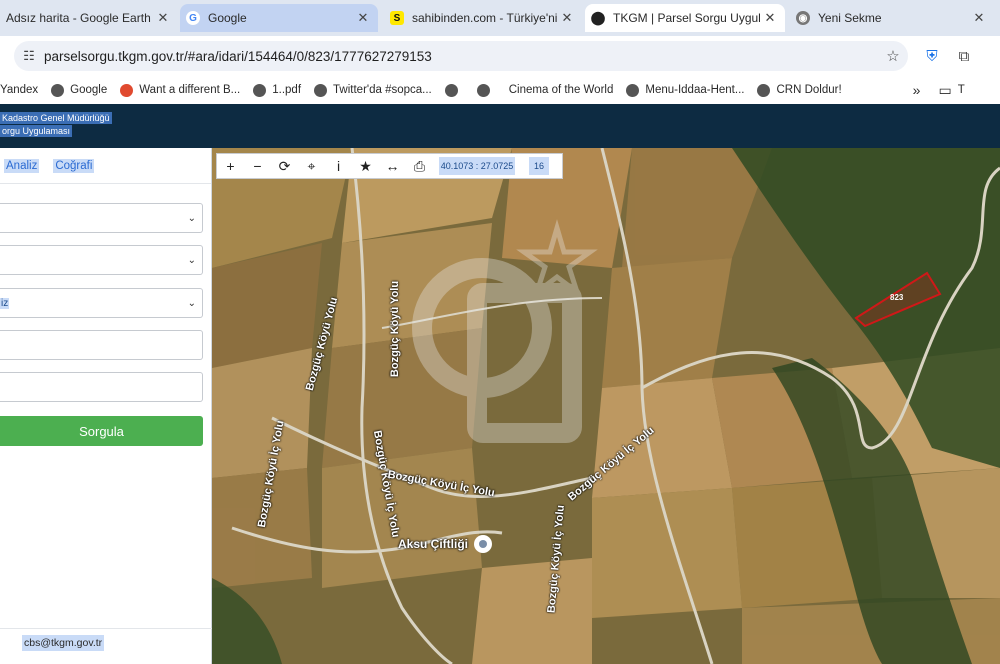 This screenshot has width=1000, height=664. What do you see at coordinates (483, 544) in the screenshot?
I see `poi-marker-icon` at bounding box center [483, 544].